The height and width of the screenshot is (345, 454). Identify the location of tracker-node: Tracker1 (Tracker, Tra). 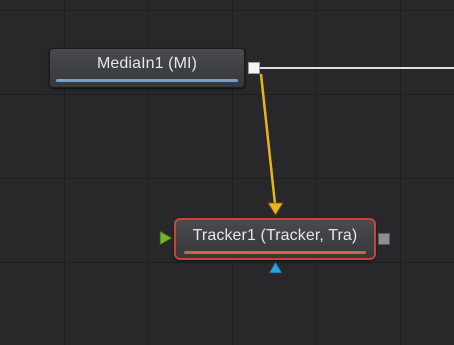
(275, 239).